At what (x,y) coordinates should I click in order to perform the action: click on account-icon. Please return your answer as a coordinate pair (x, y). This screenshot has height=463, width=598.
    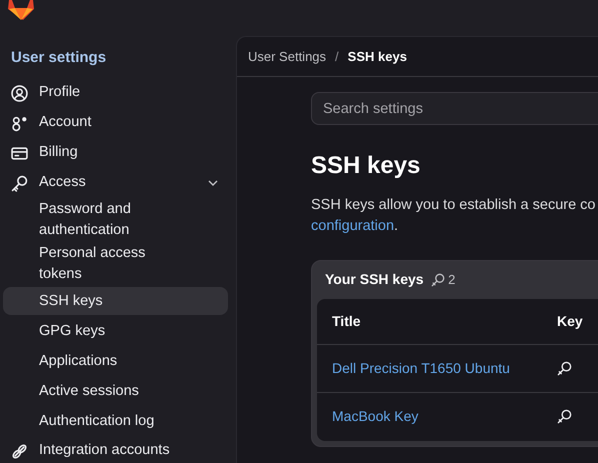
    Looking at the image, I should click on (19, 123).